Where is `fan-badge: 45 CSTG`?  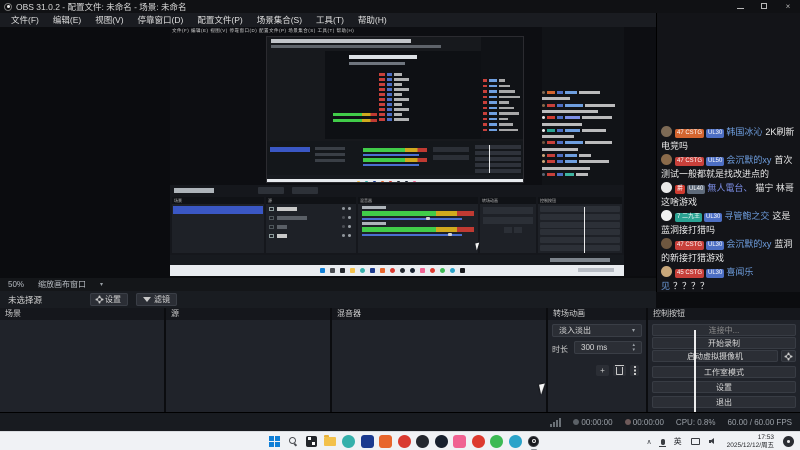
fan-badge: 45 CSTG is located at coordinates (690, 273).